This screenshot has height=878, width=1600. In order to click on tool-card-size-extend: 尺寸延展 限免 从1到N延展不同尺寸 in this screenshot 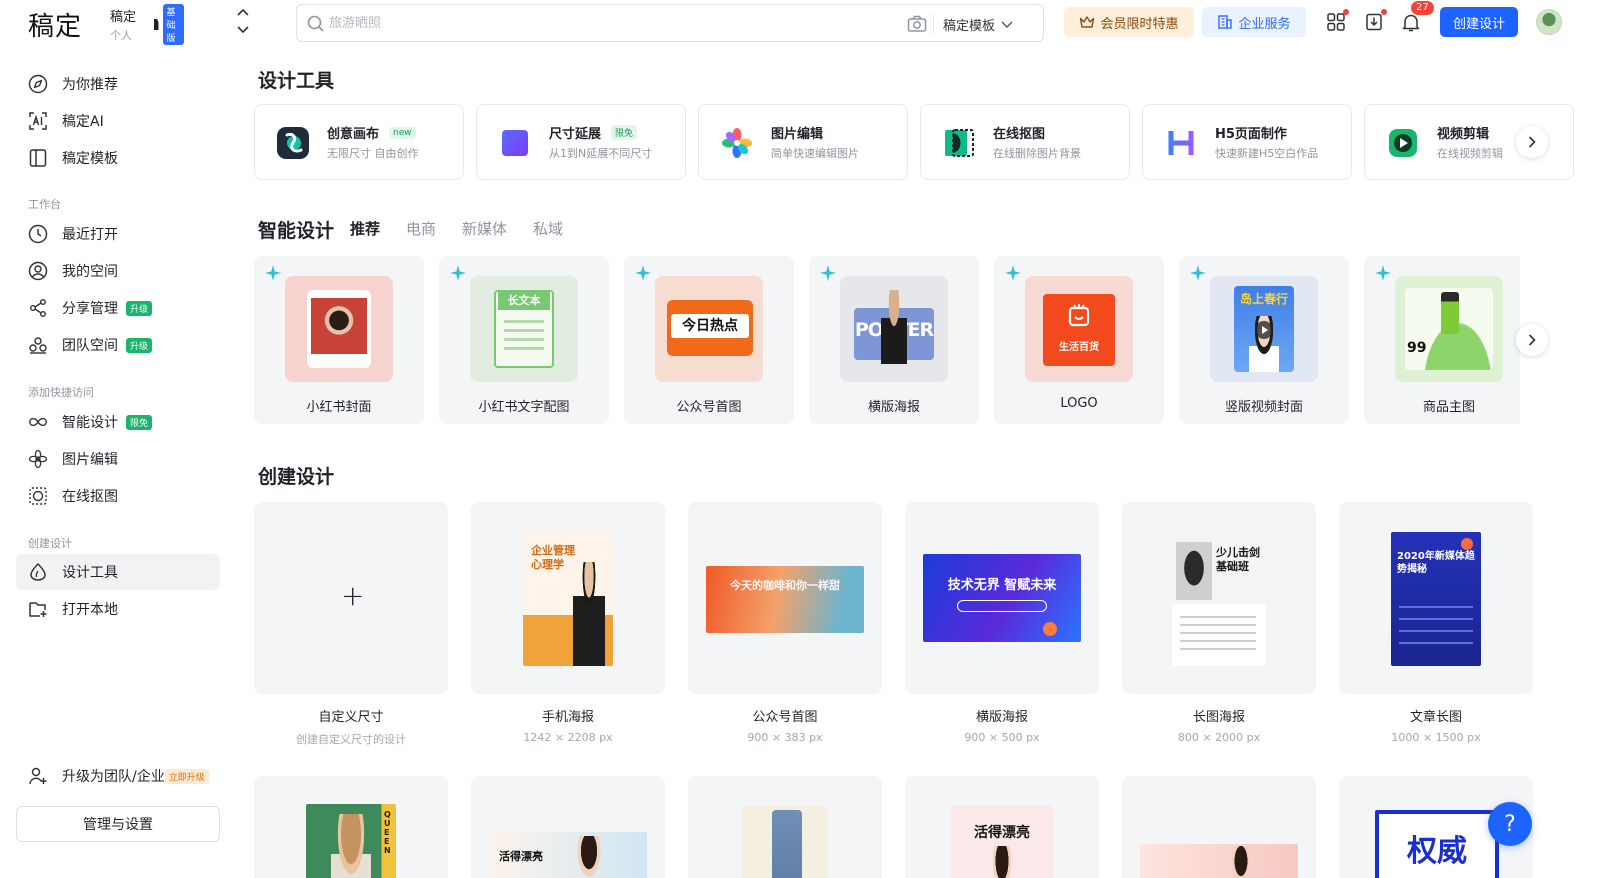, I will do `click(581, 142)`.